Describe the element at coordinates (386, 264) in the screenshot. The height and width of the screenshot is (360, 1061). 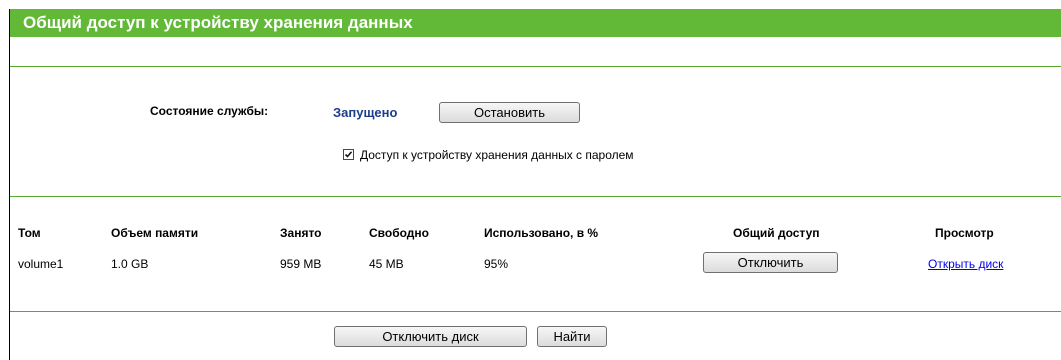
I see `cell-free: 45 MB` at that location.